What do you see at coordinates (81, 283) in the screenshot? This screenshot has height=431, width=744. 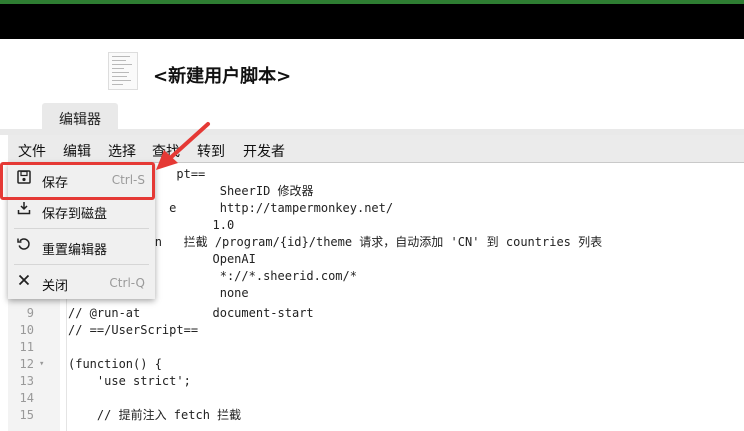 I see `menu-item-close: 关闭 Ctrl-Q` at bounding box center [81, 283].